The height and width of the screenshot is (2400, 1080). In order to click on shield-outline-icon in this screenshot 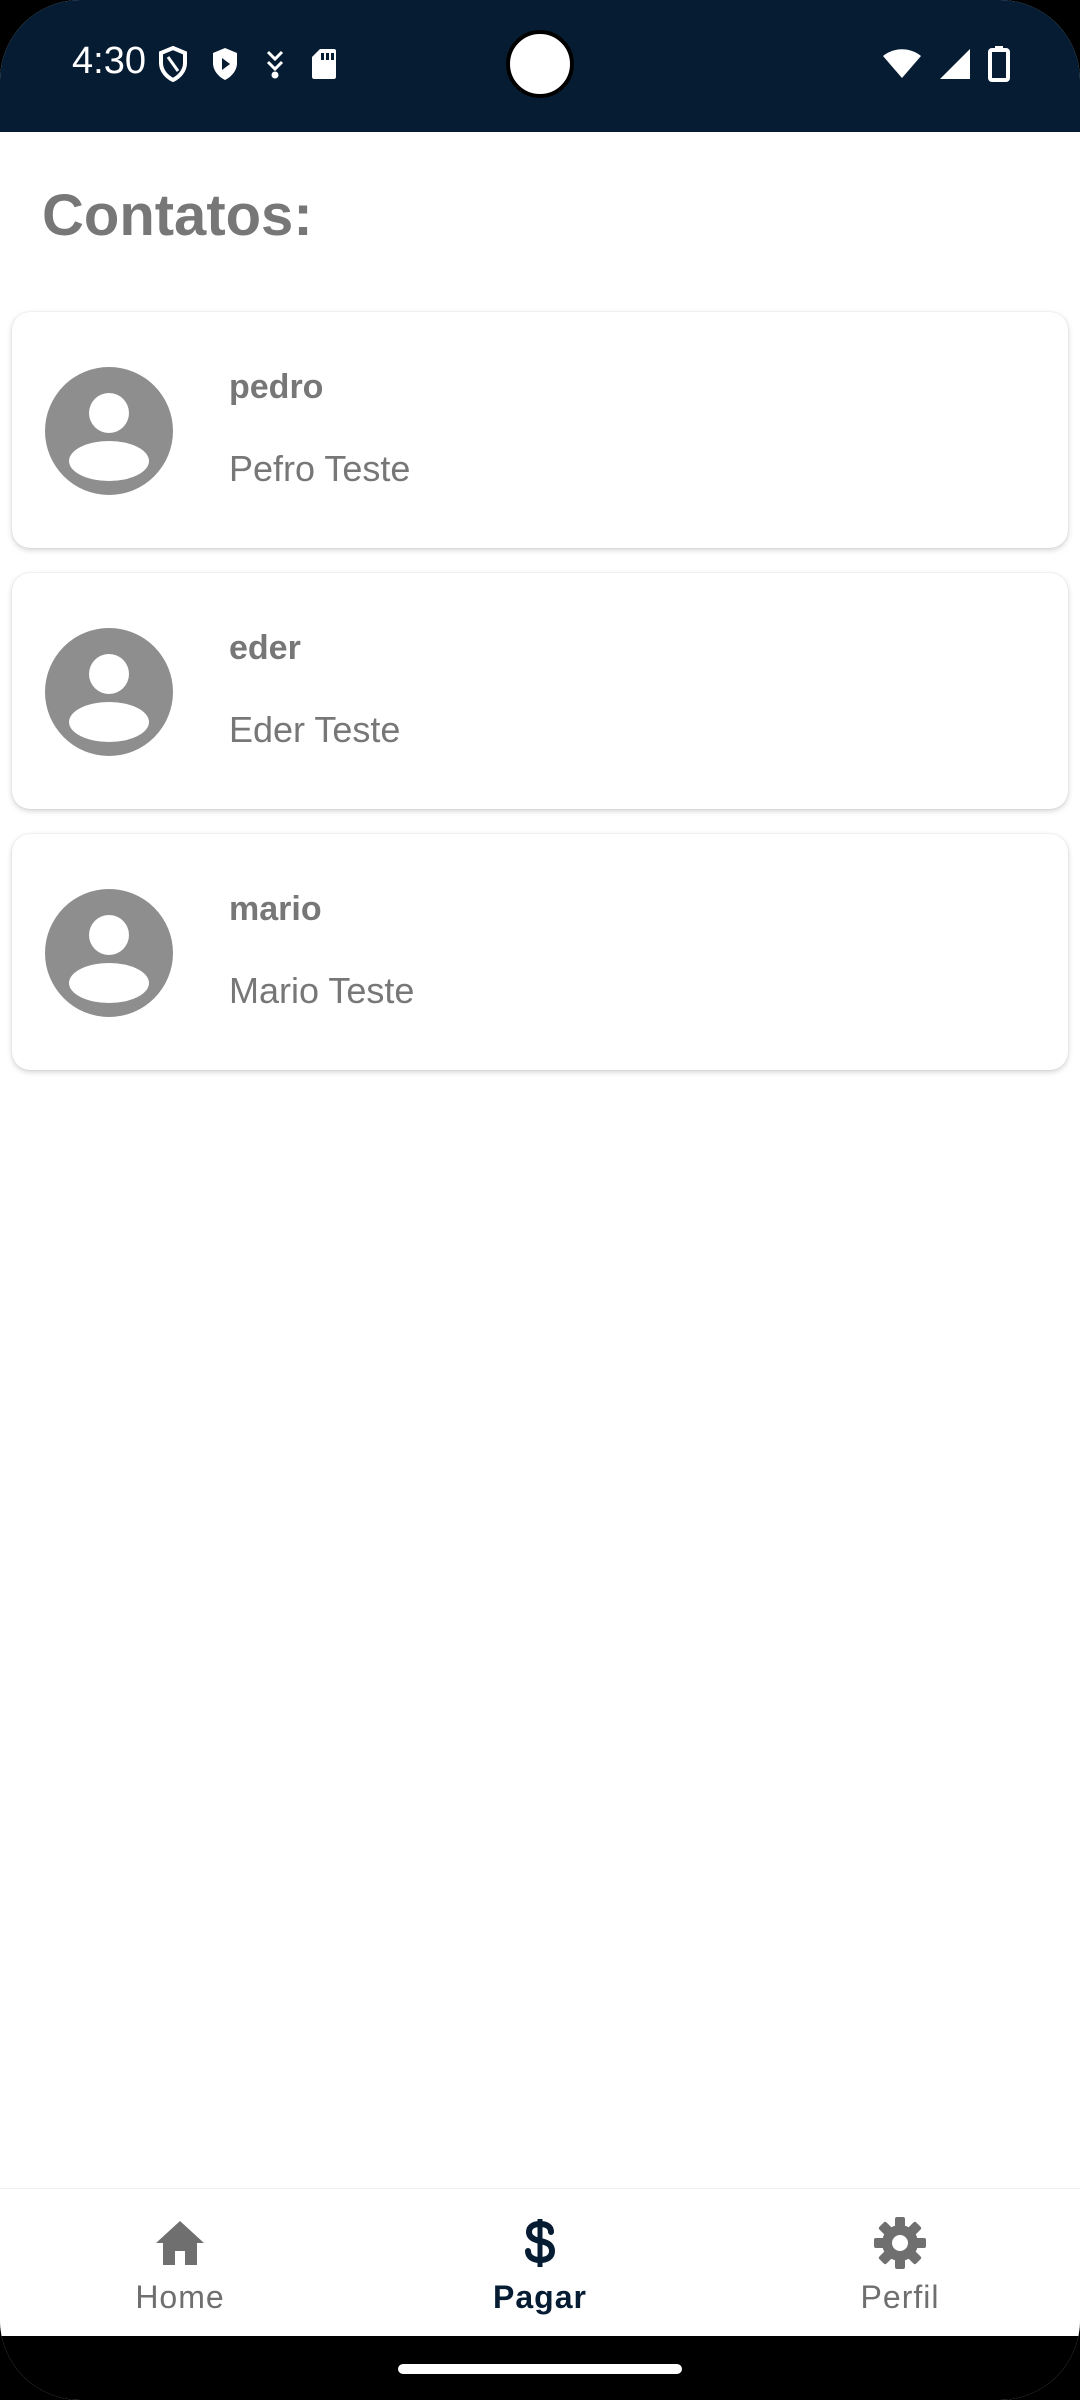, I will do `click(173, 64)`.